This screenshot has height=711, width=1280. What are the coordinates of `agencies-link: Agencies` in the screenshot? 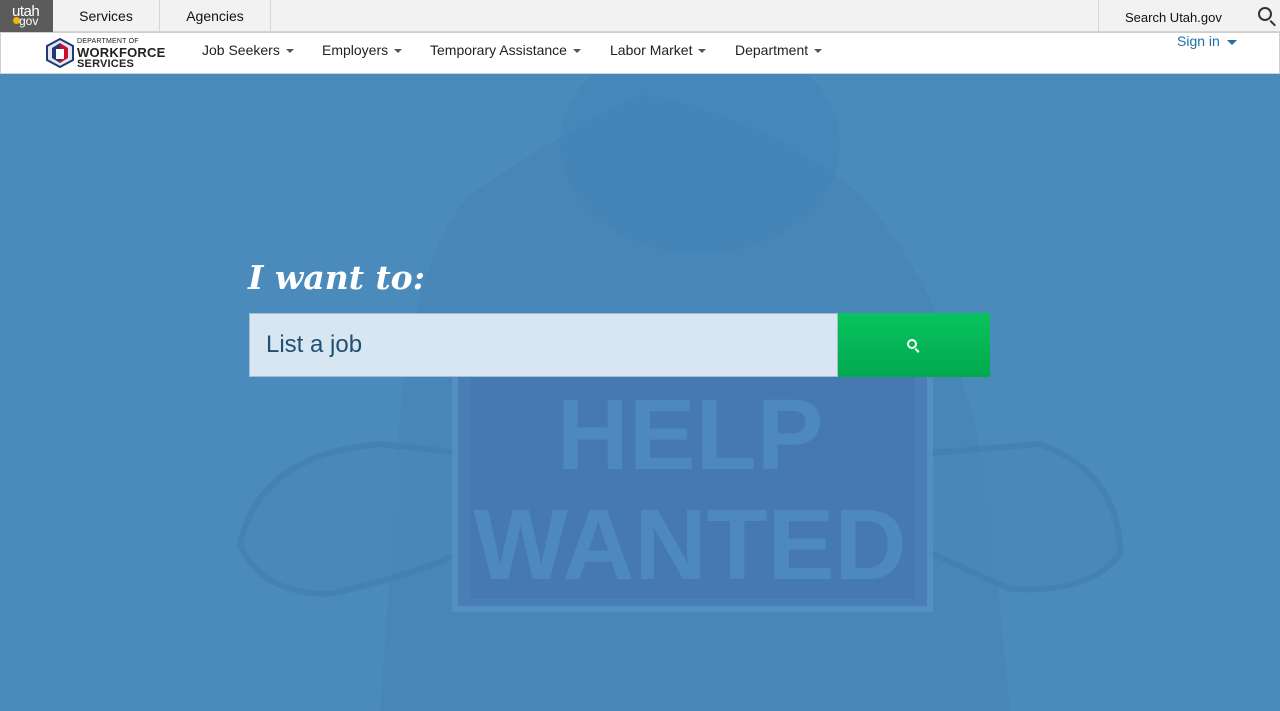 It's located at (215, 16).